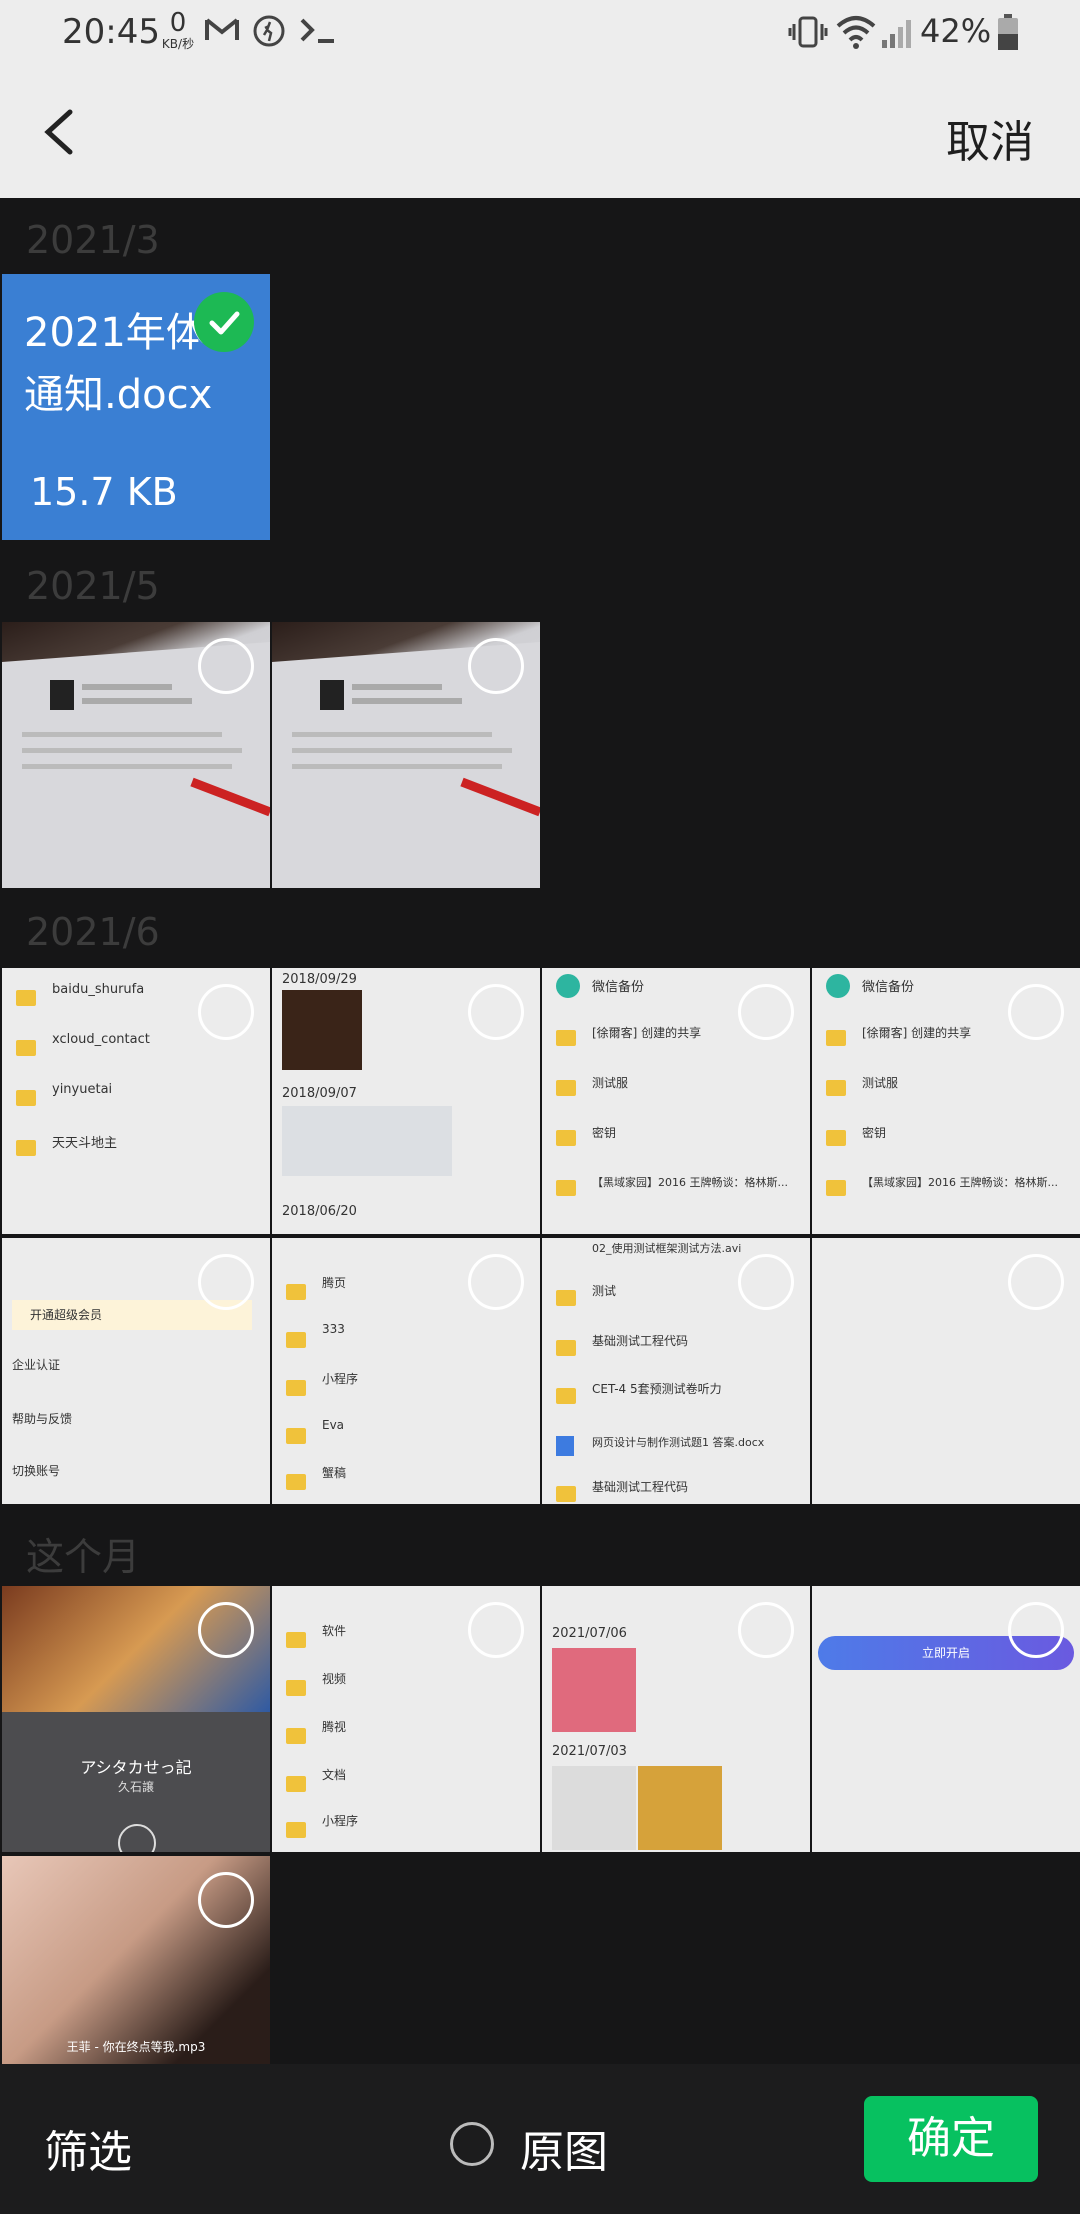 The width and height of the screenshot is (1080, 2214). What do you see at coordinates (82, 1089) in the screenshot?
I see `file-name: yinyuetai` at bounding box center [82, 1089].